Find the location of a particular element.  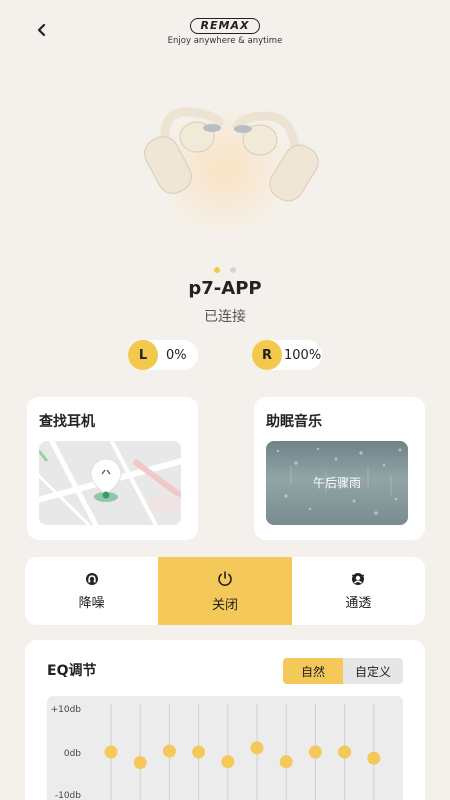

earbuds-illustration is located at coordinates (231, 154).